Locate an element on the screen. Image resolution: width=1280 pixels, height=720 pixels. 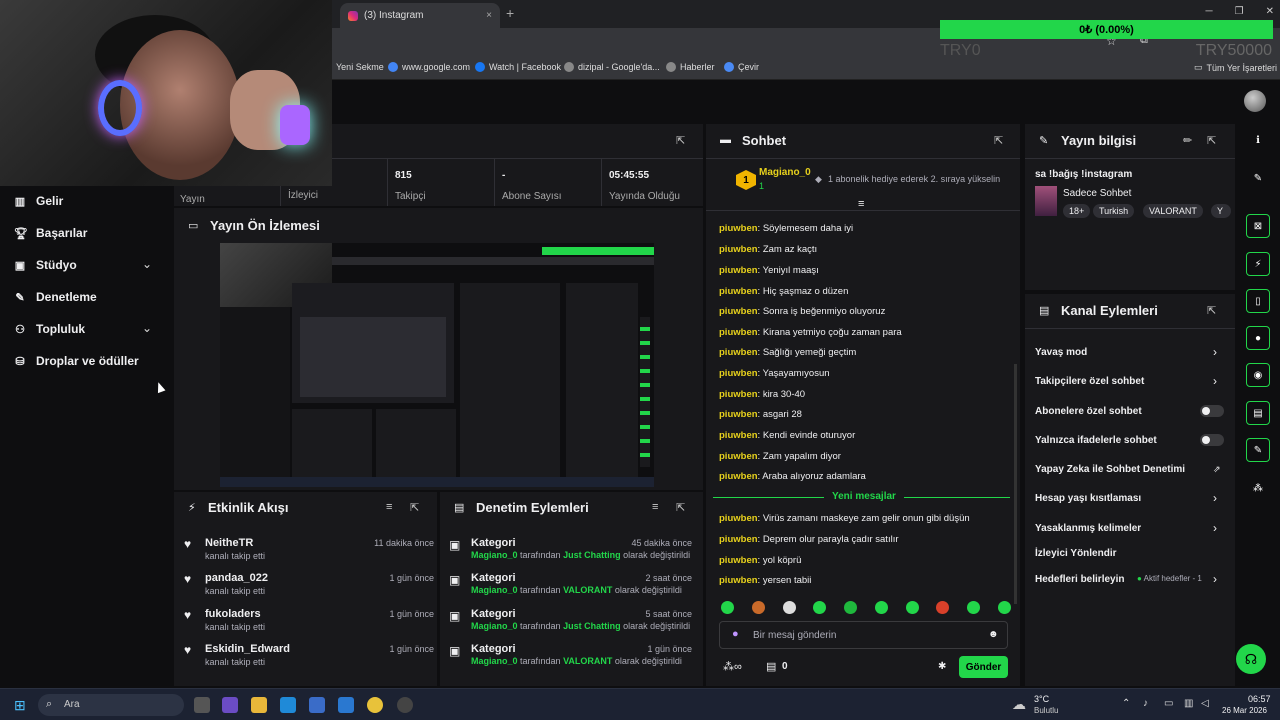
sidebar-item-basarilar: 🏆︎ Başarılar is located at coordinates (50, 233).